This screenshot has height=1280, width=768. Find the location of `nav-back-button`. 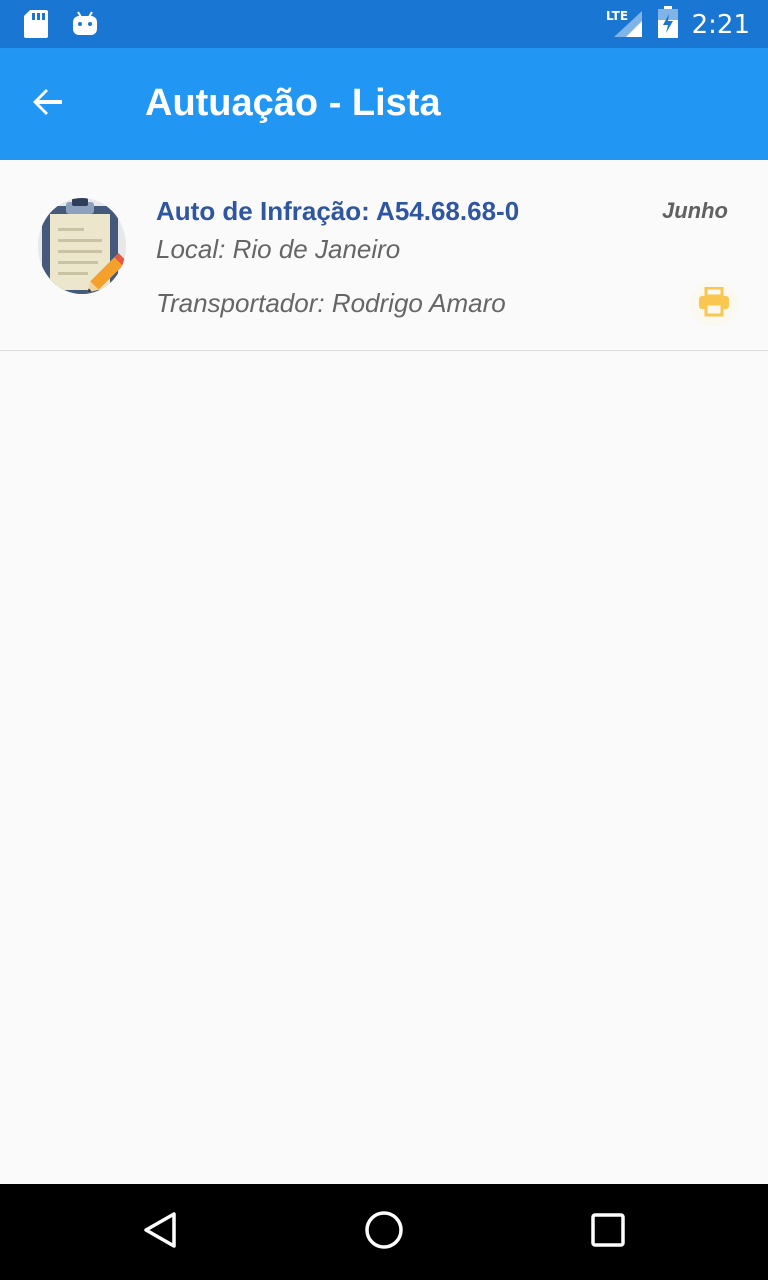

nav-back-button is located at coordinates (160, 1232).